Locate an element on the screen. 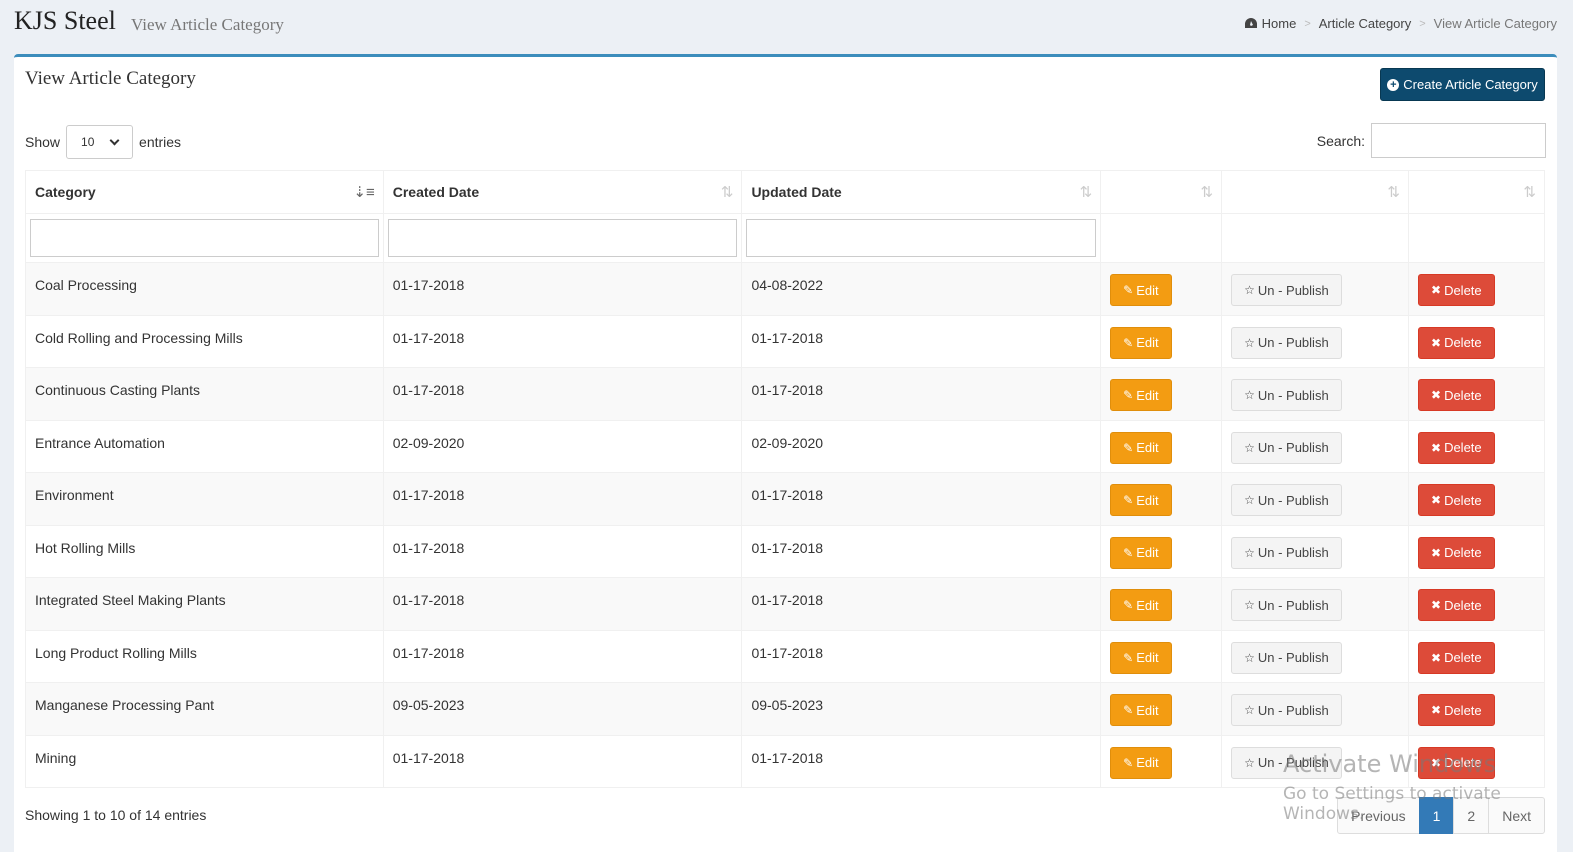 This screenshot has height=852, width=1573. column-header-publish: ⇅ is located at coordinates (1315, 192).